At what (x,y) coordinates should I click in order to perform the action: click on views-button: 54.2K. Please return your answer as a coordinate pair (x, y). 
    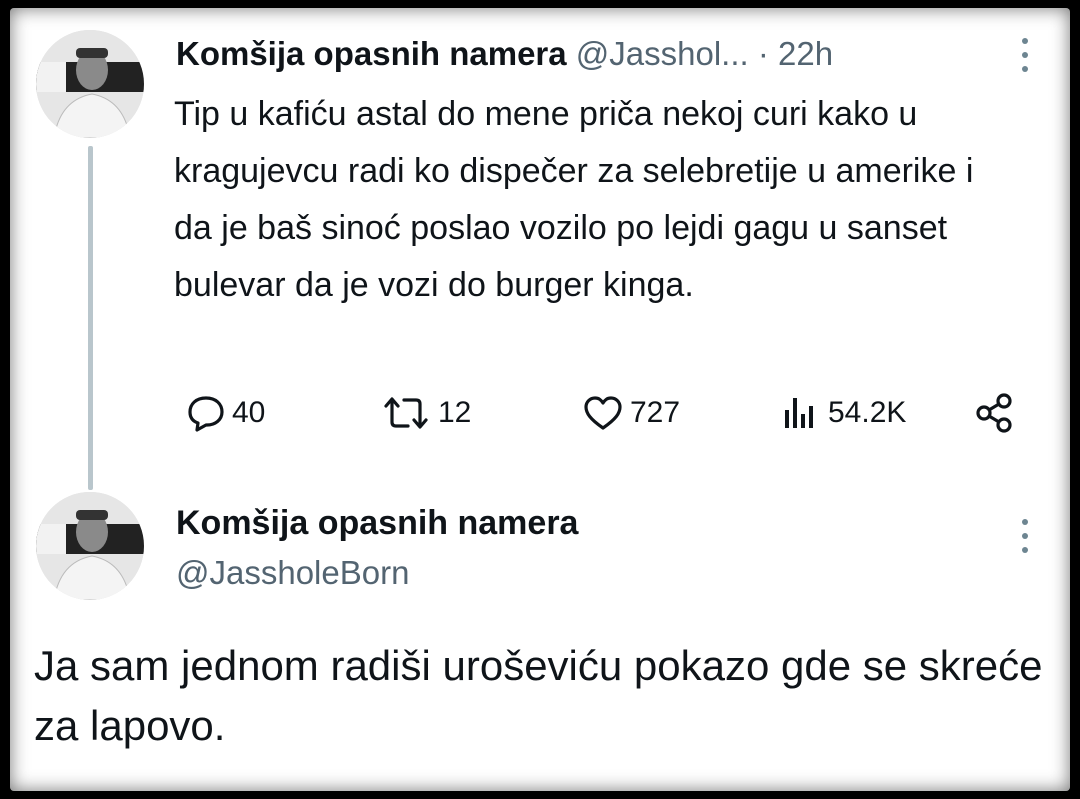
    Looking at the image, I should click on (844, 413).